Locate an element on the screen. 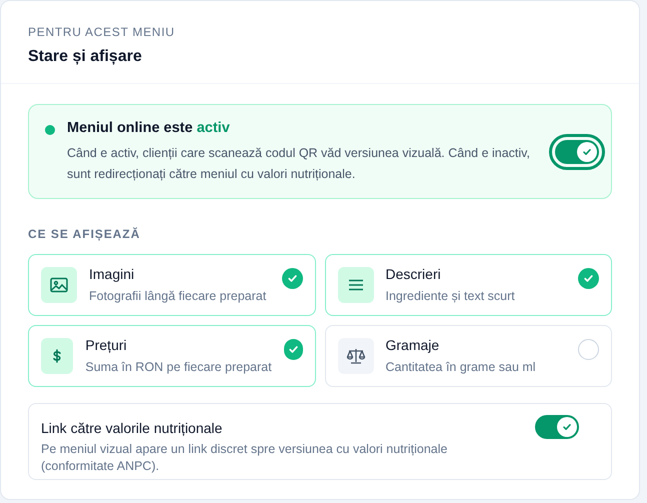  option-subtitle: Fotografii lângă fiecare preparat is located at coordinates (178, 297).